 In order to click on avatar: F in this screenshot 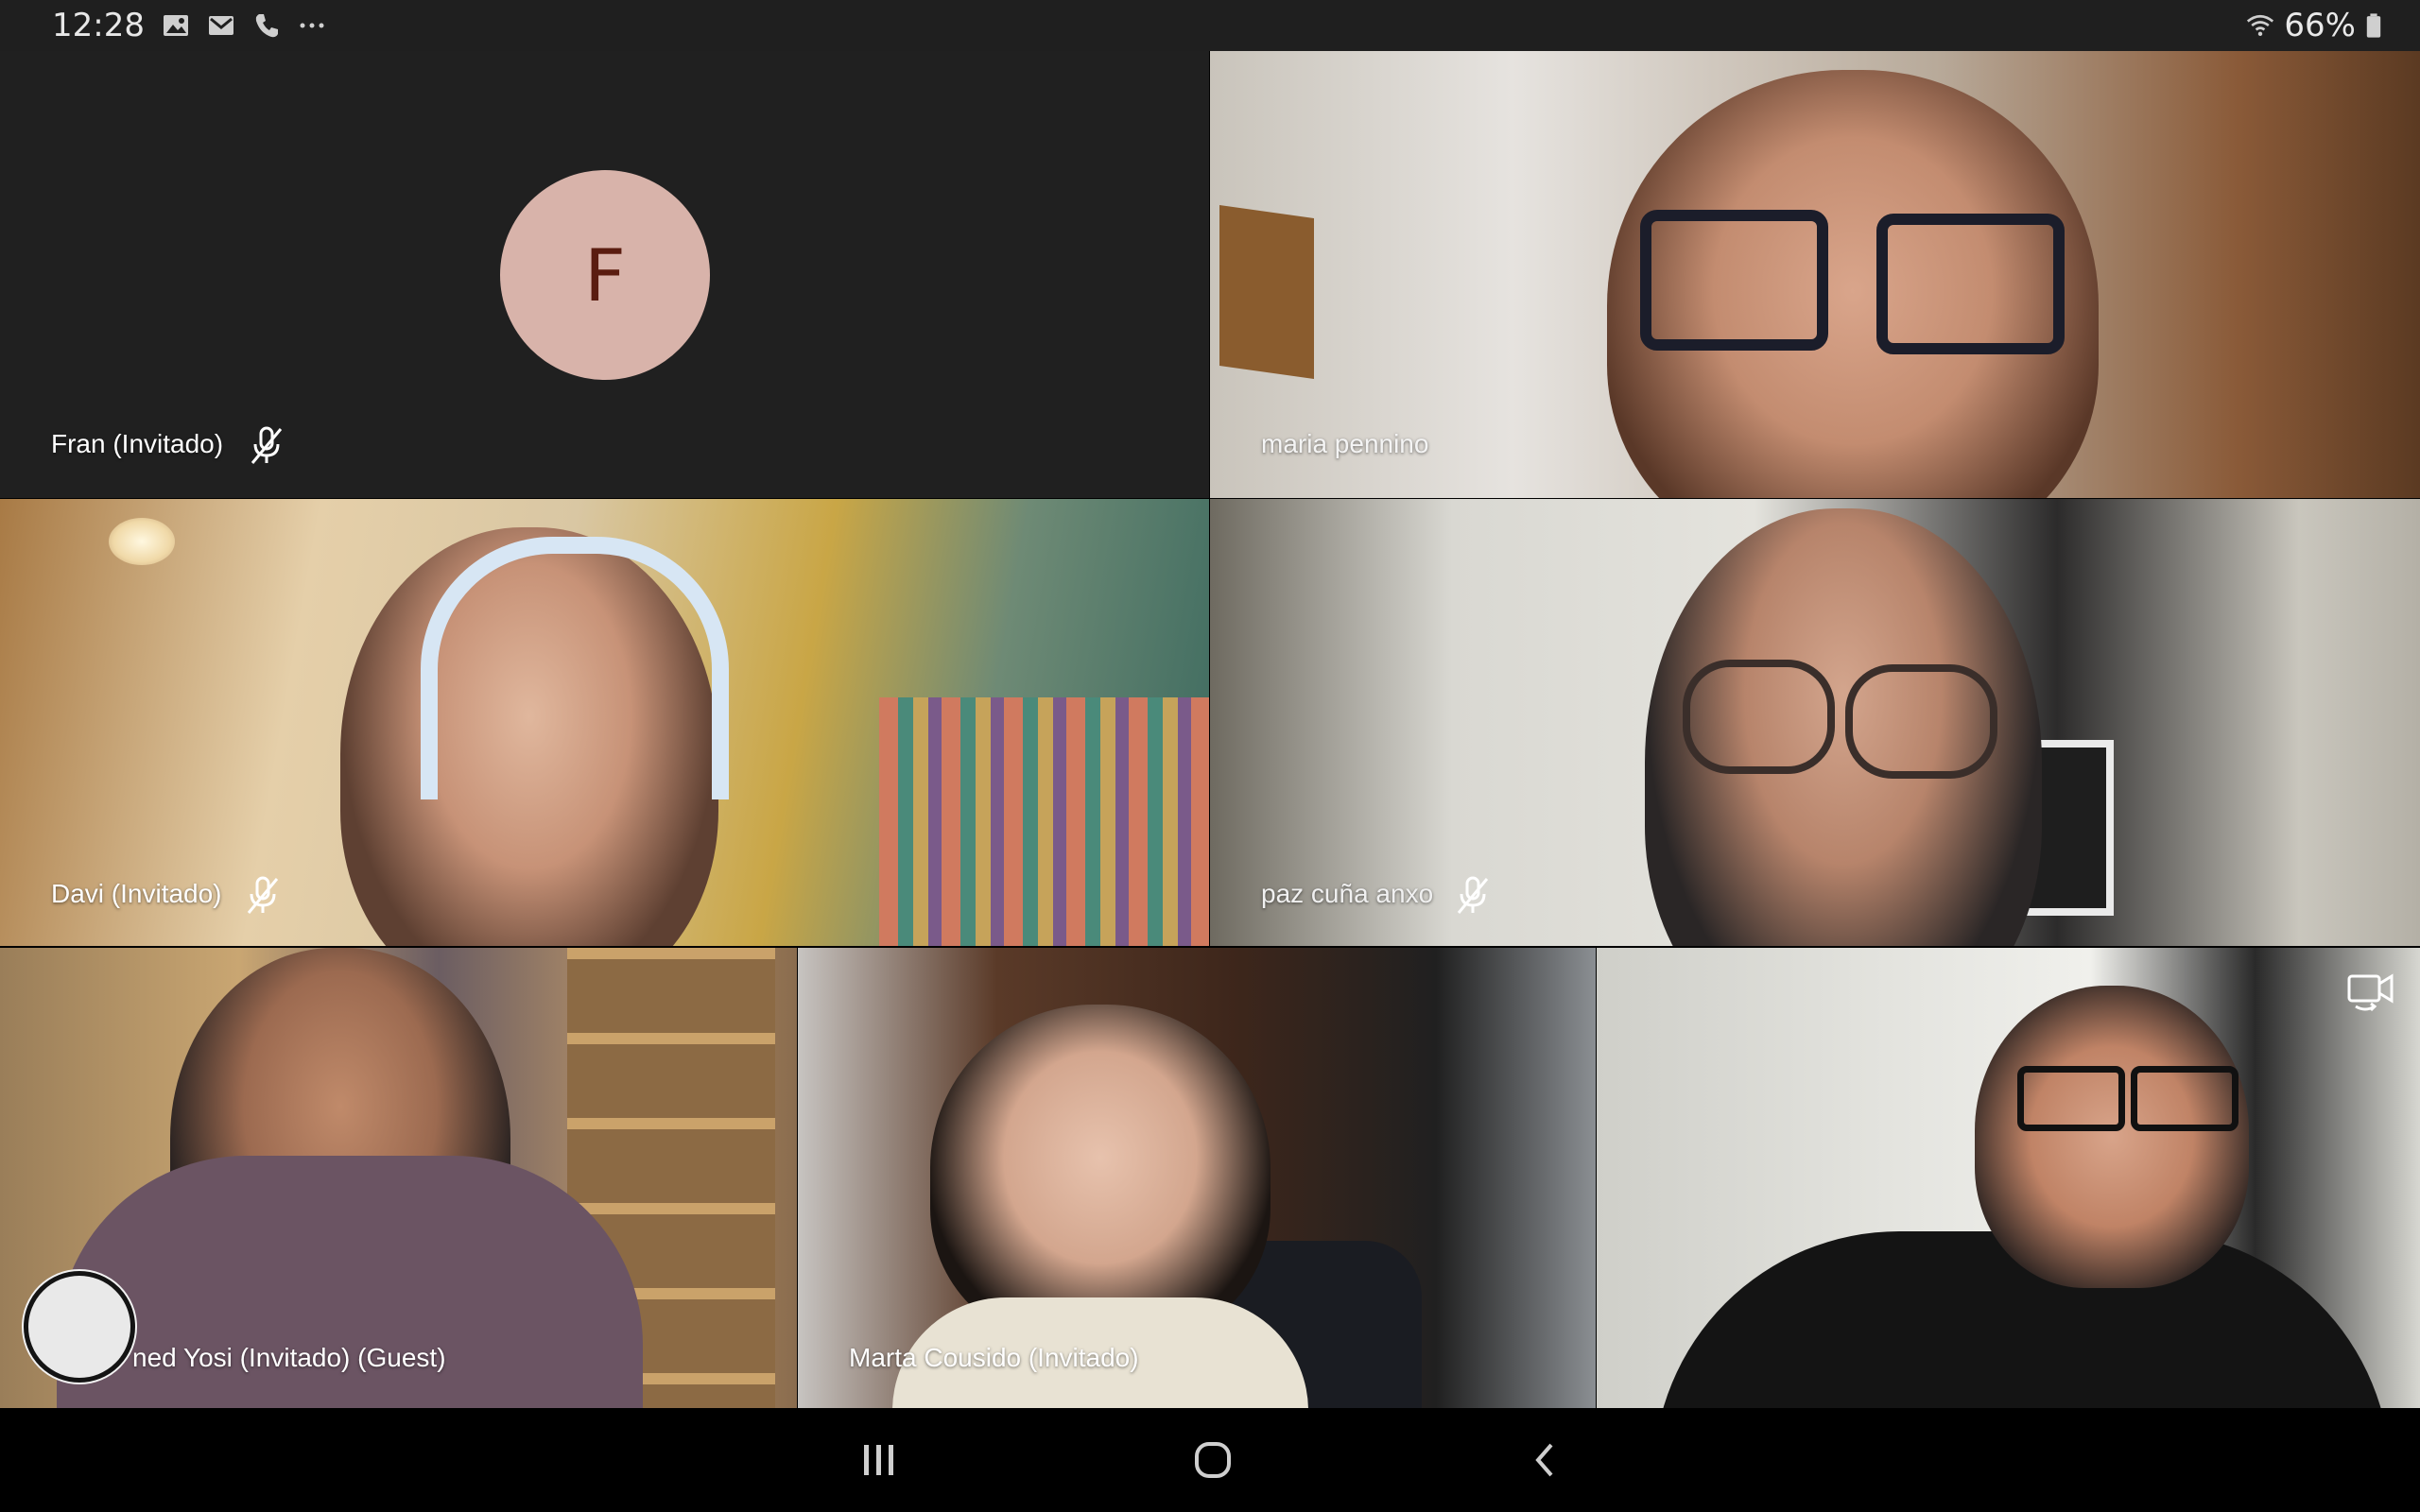, I will do `click(605, 275)`.